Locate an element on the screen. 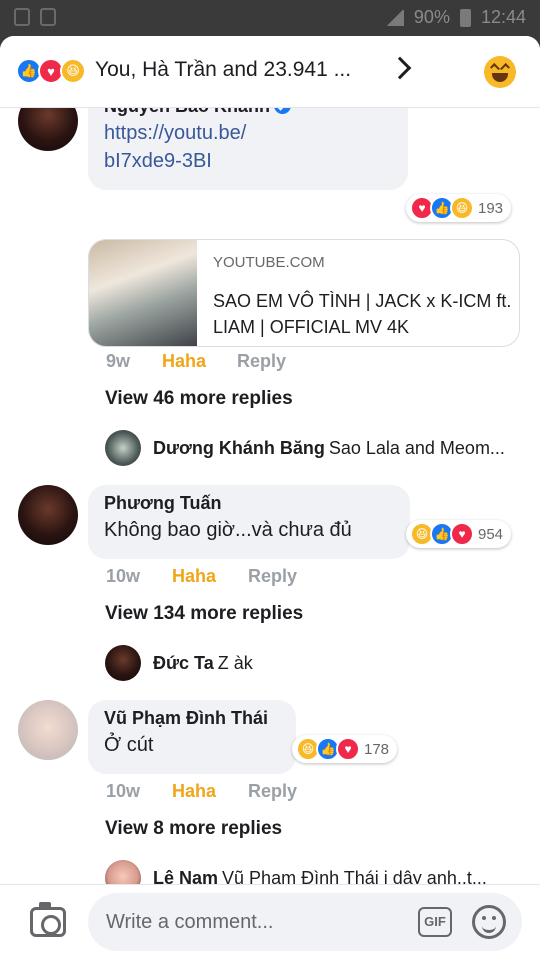 The image size is (540, 960). signal-icon is located at coordinates (394, 17).